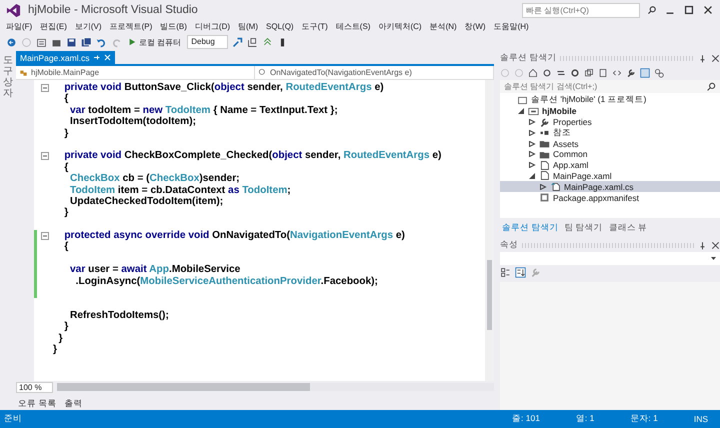 The width and height of the screenshot is (720, 428). I want to click on alphabetical-icon, so click(520, 272).